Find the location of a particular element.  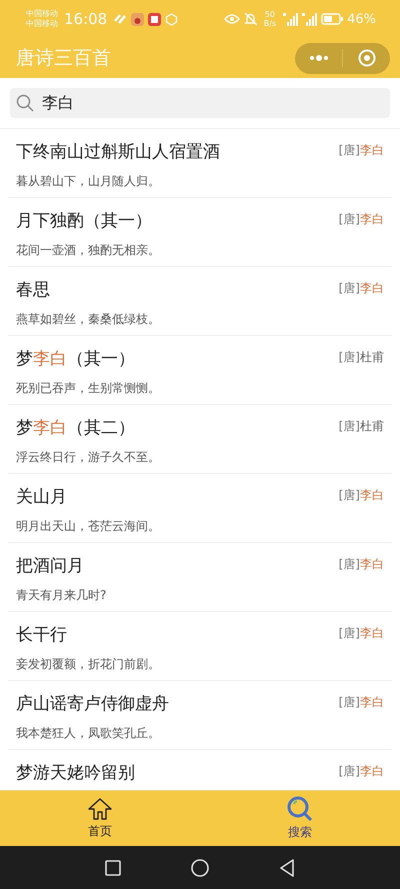

poem-line: 浮云终日行，游子久不至。 is located at coordinates (88, 457).